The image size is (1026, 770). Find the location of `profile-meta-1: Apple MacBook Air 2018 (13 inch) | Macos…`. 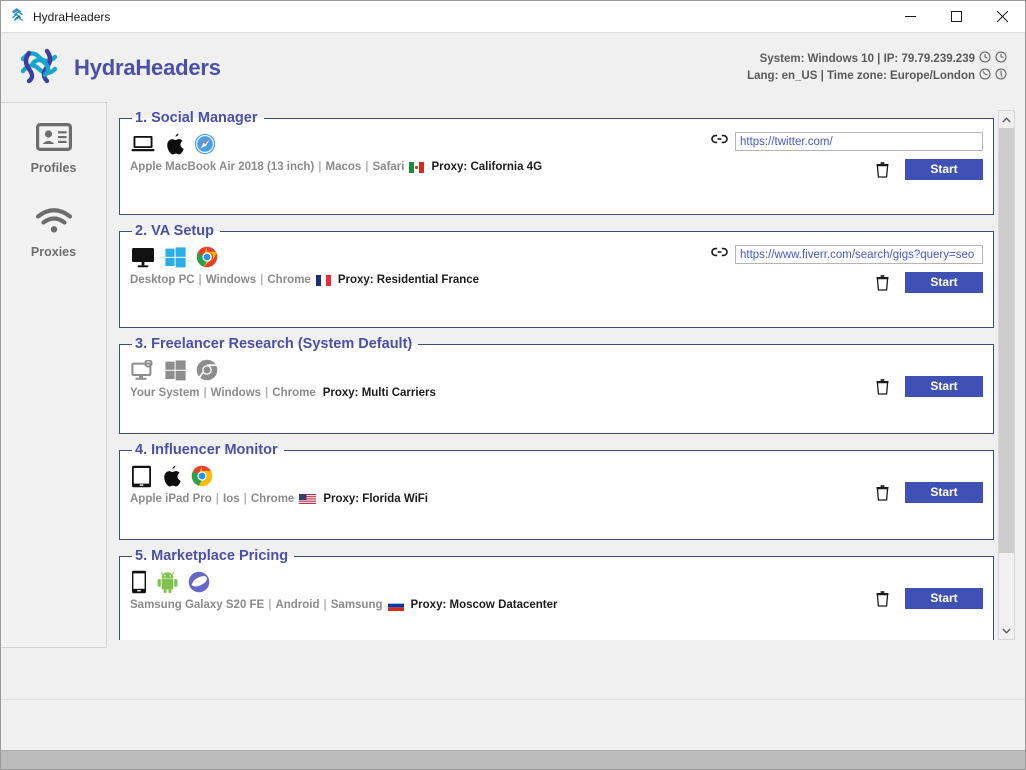

profile-meta-1: Apple MacBook Air 2018 (13 inch) | Macos… is located at coordinates (336, 167).